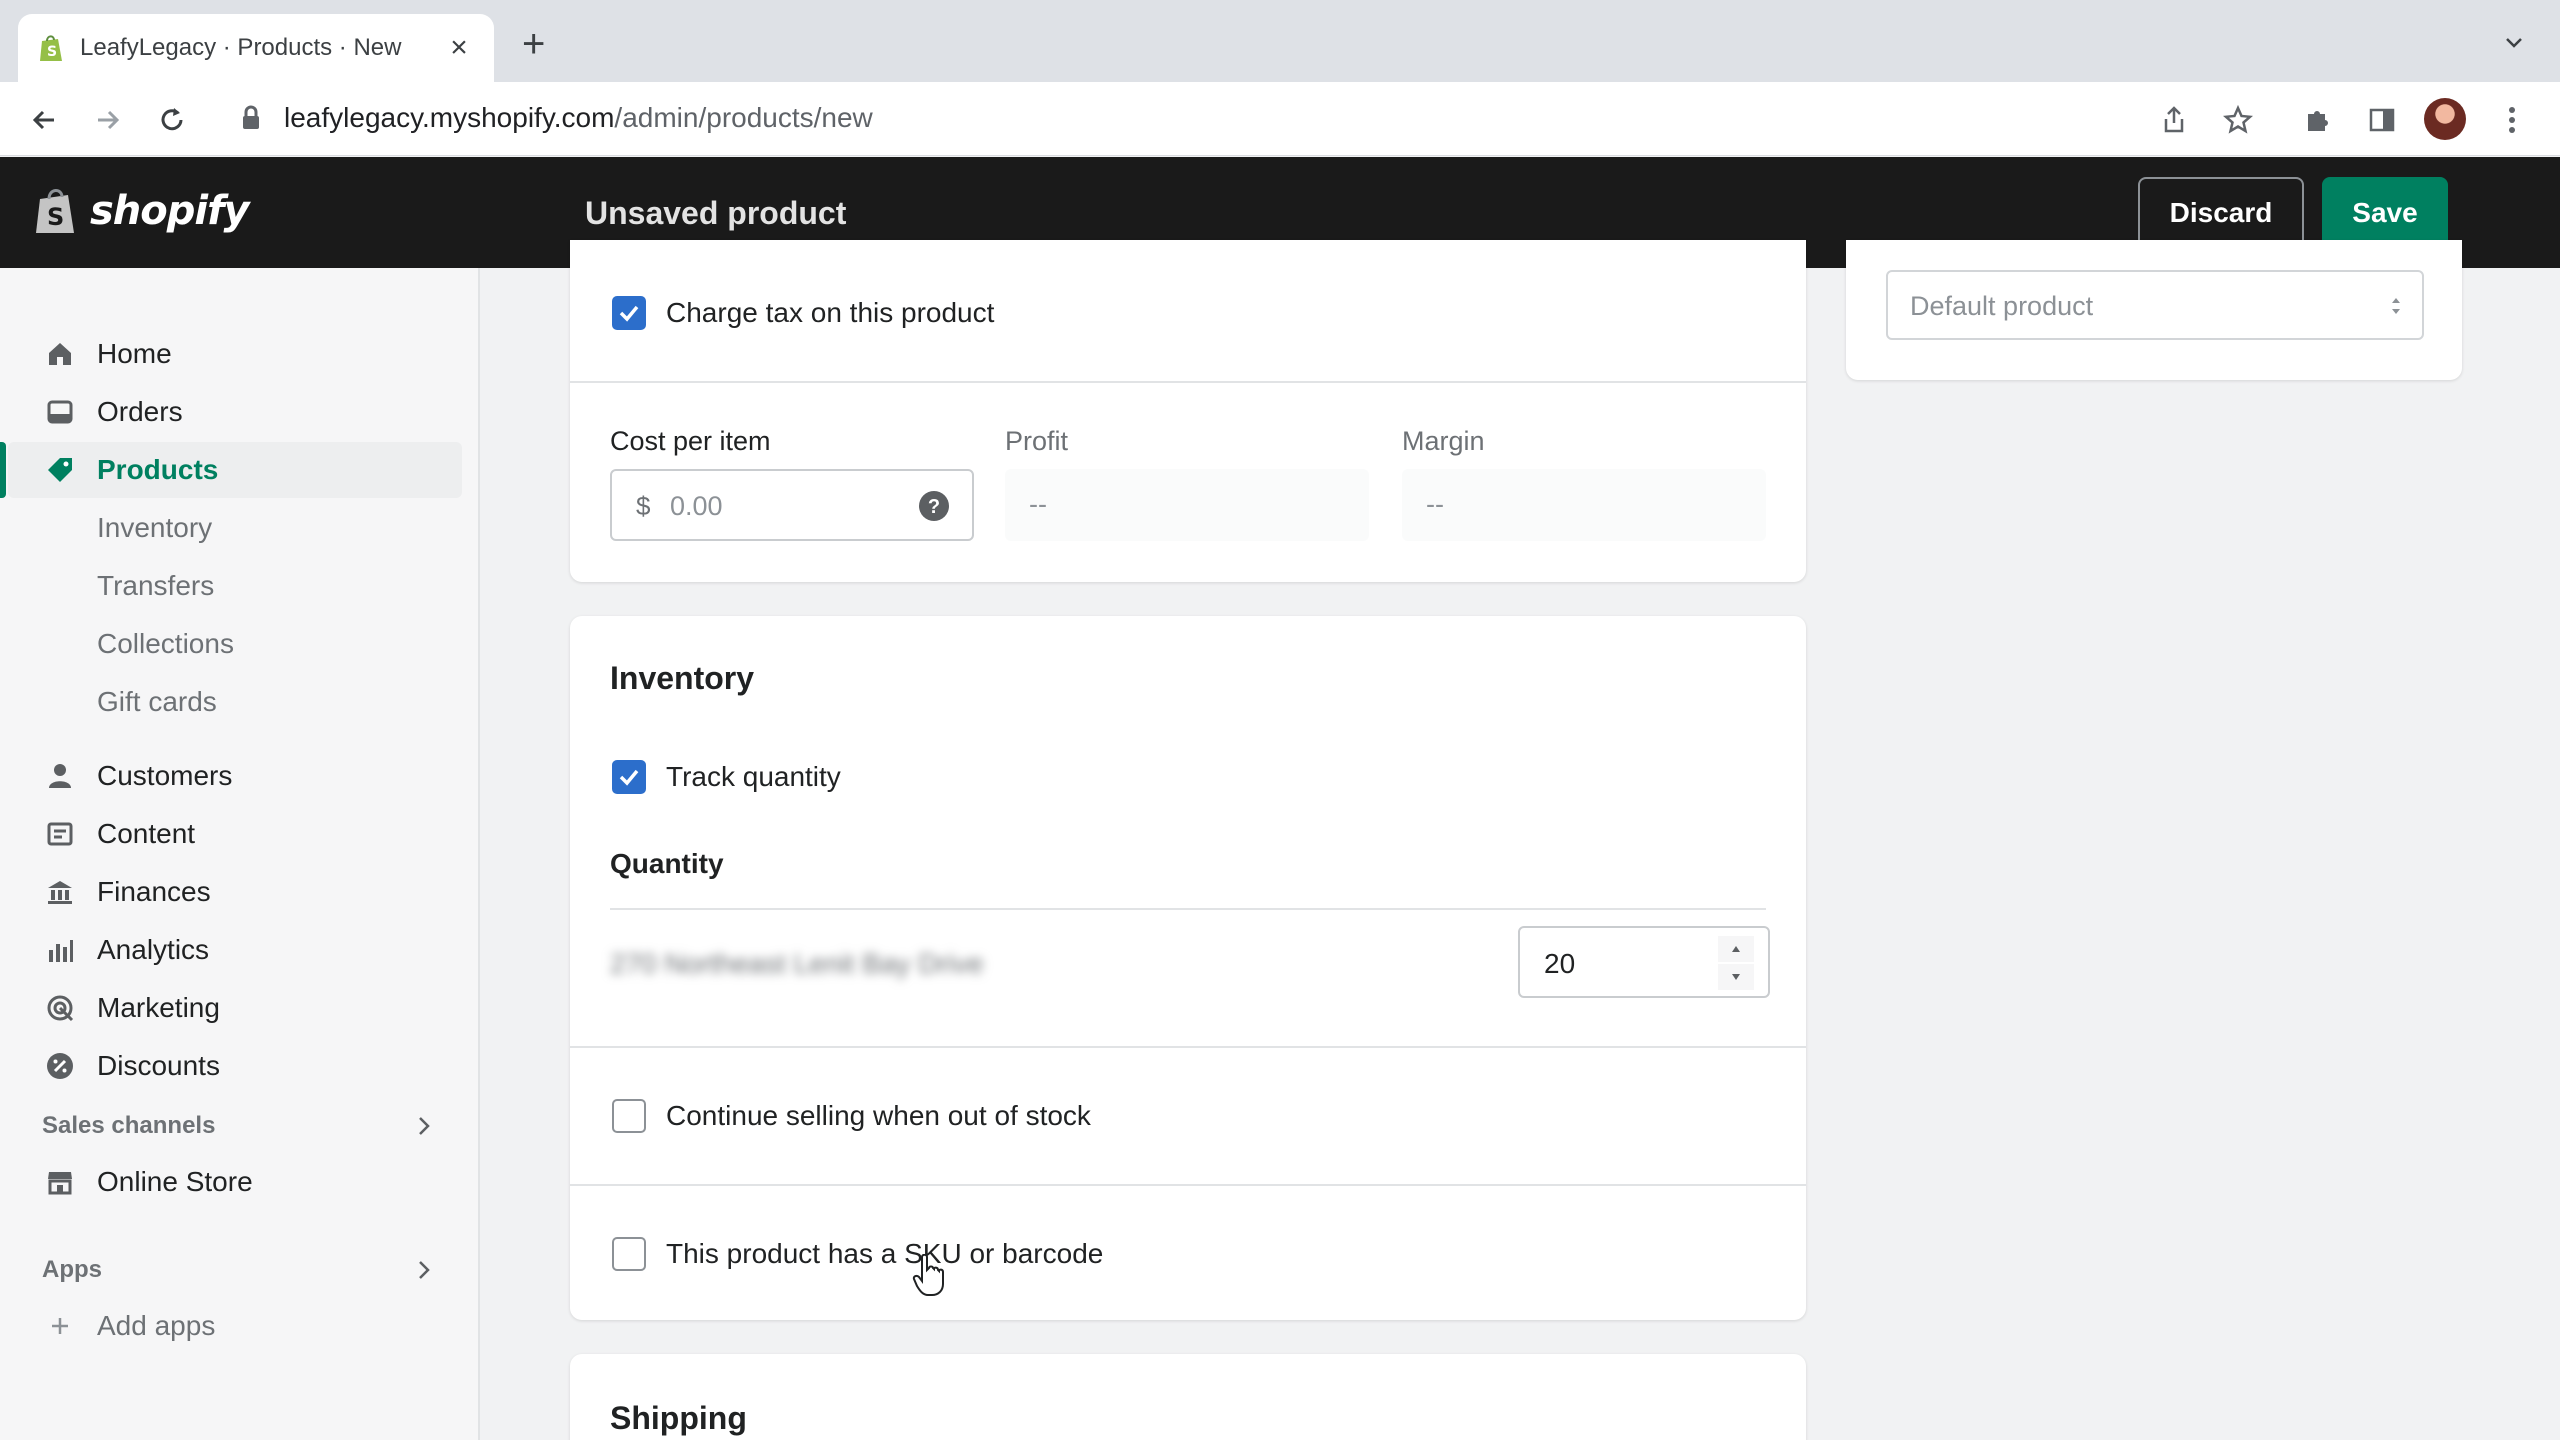 The image size is (2560, 1440). Describe the element at coordinates (3, 470) in the screenshot. I see `active-indicator` at that location.